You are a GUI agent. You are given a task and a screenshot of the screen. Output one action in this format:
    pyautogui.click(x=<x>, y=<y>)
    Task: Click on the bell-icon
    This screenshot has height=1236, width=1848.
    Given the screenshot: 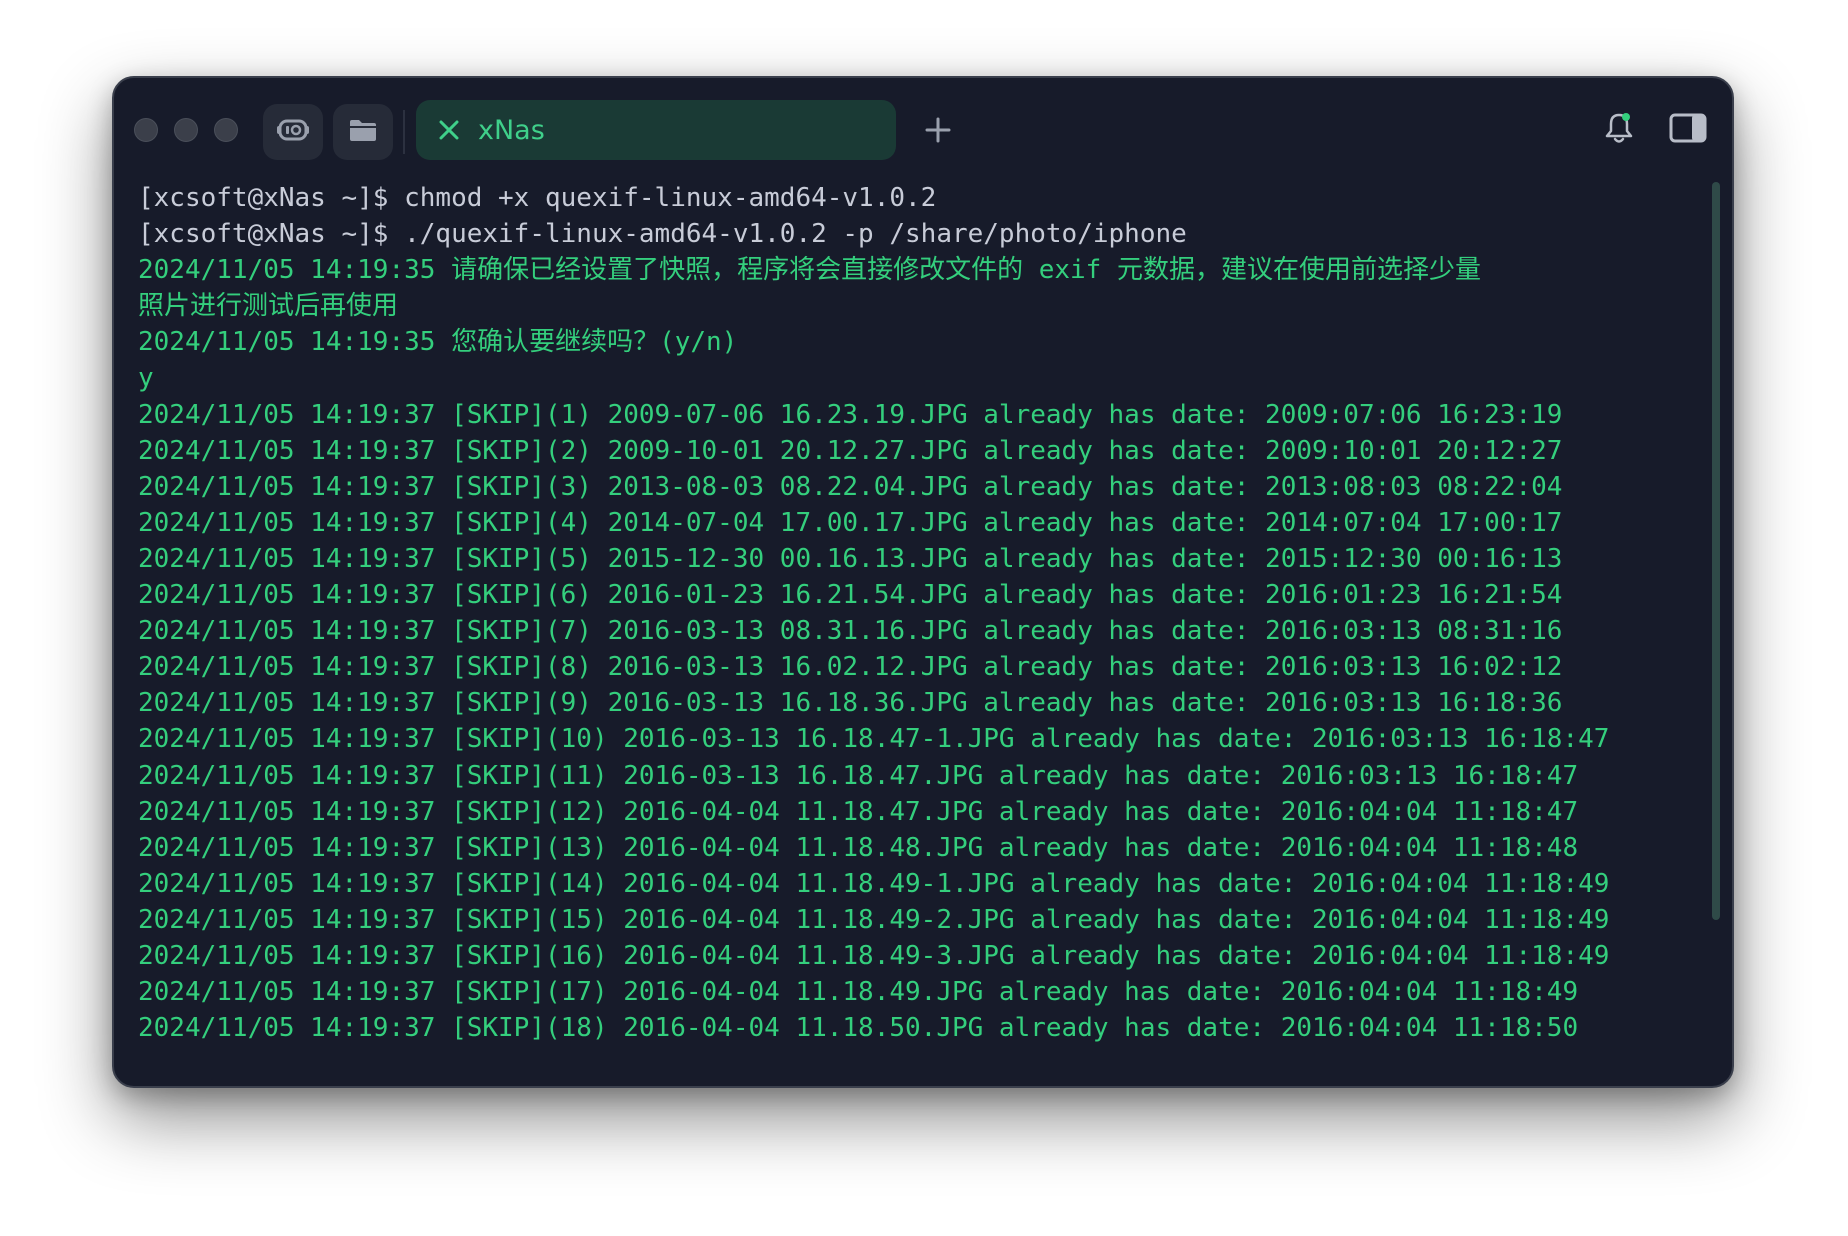 What is the action you would take?
    pyautogui.click(x=1619, y=130)
    